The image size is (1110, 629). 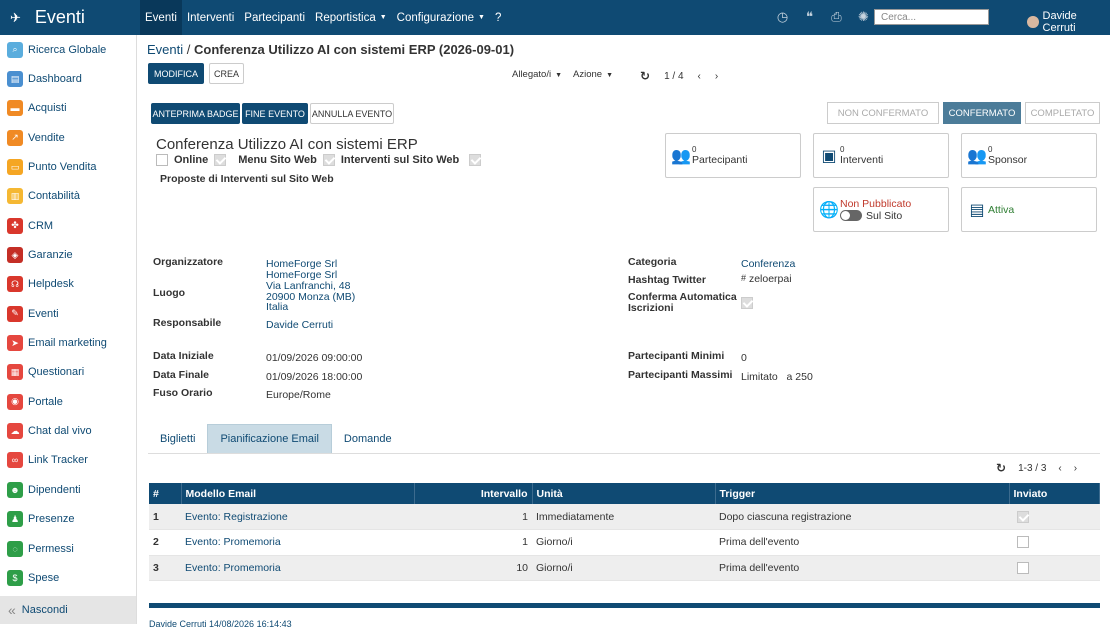 I want to click on col-trigger: Trigger, so click(x=862, y=493).